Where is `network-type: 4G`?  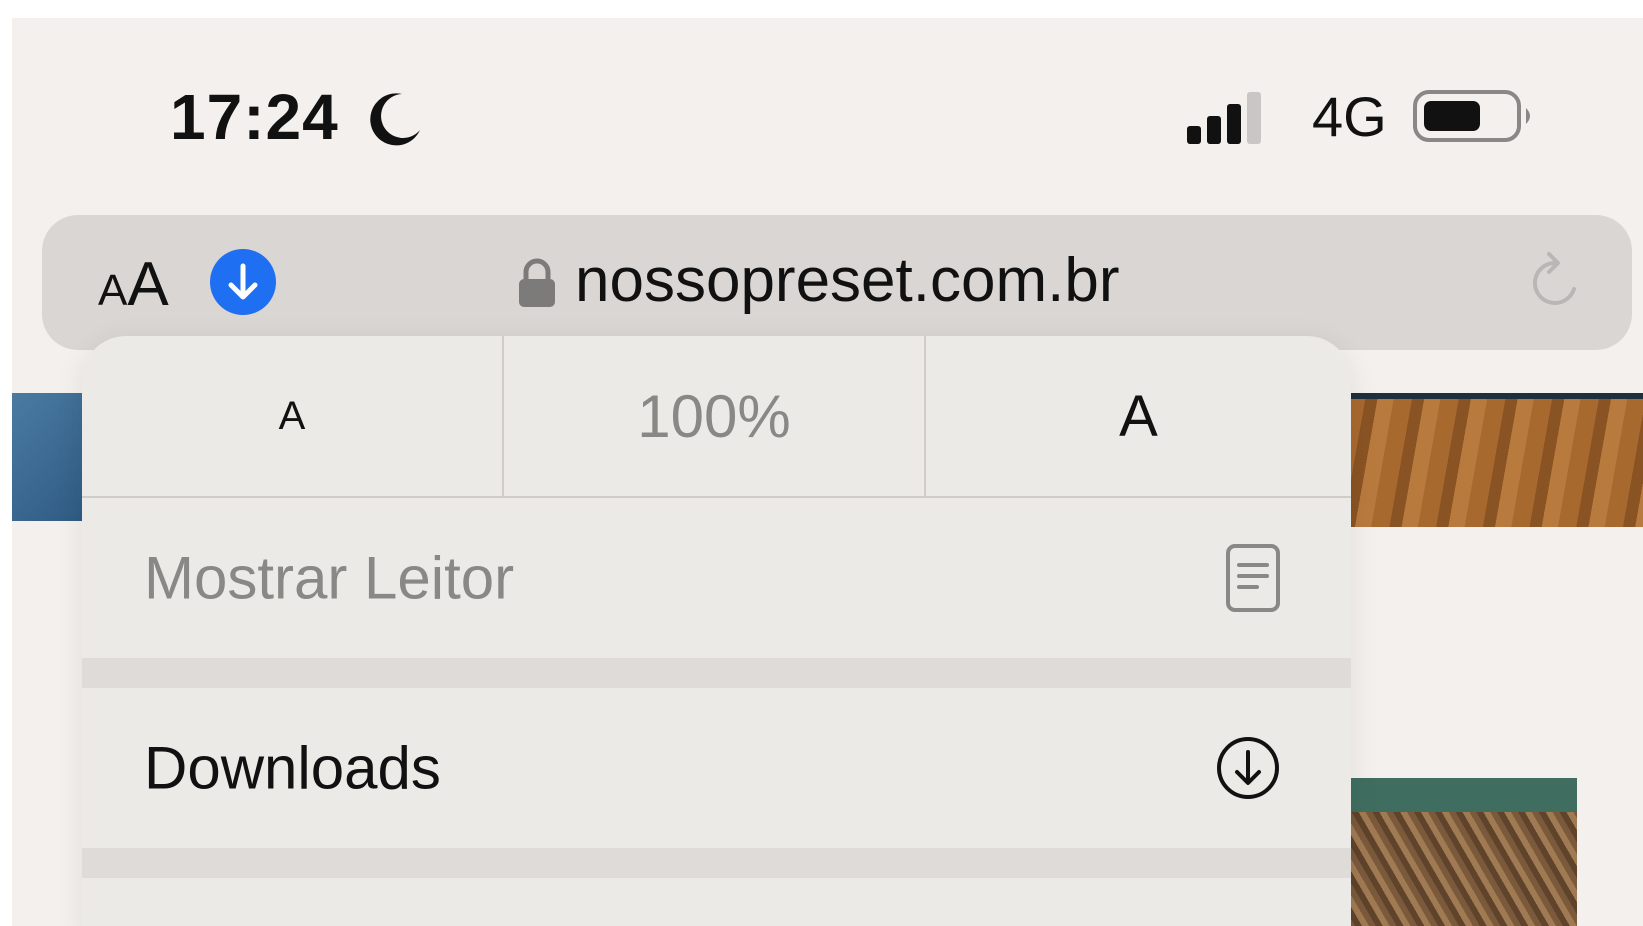 network-type: 4G is located at coordinates (1349, 116).